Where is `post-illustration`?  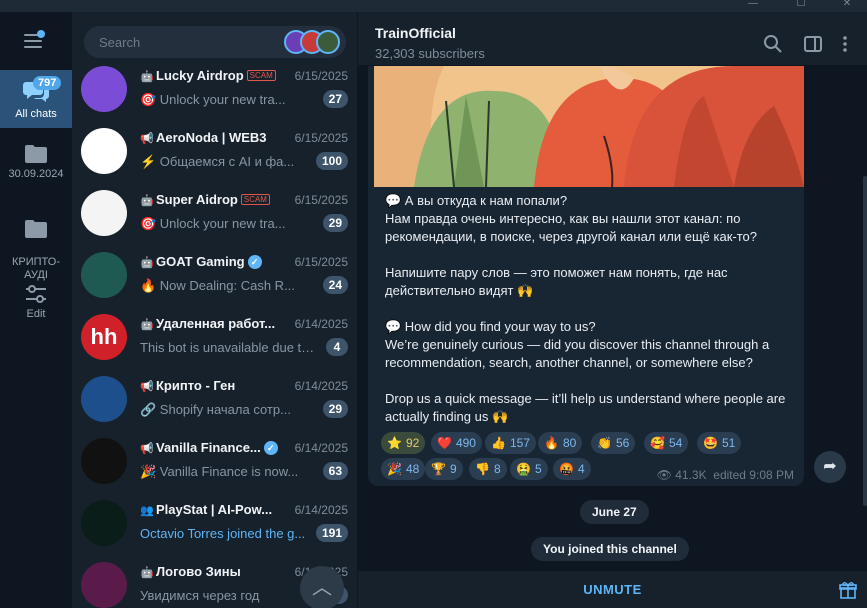
post-illustration is located at coordinates (589, 126).